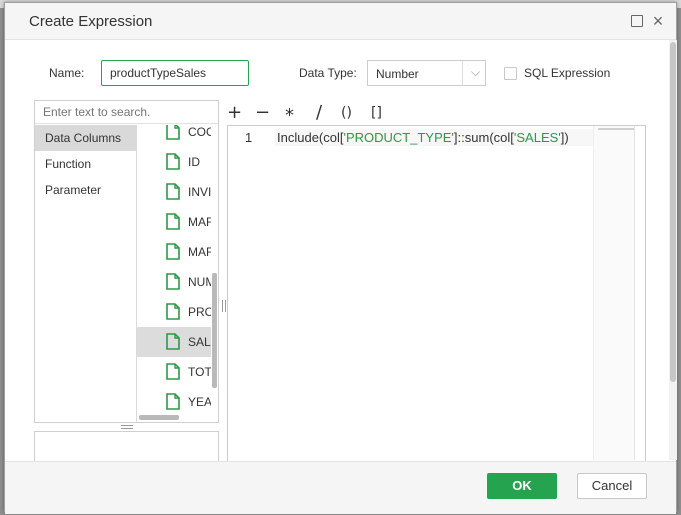 The image size is (681, 515). I want to click on dialog-titlebar: Create Expression ×, so click(340, 21).